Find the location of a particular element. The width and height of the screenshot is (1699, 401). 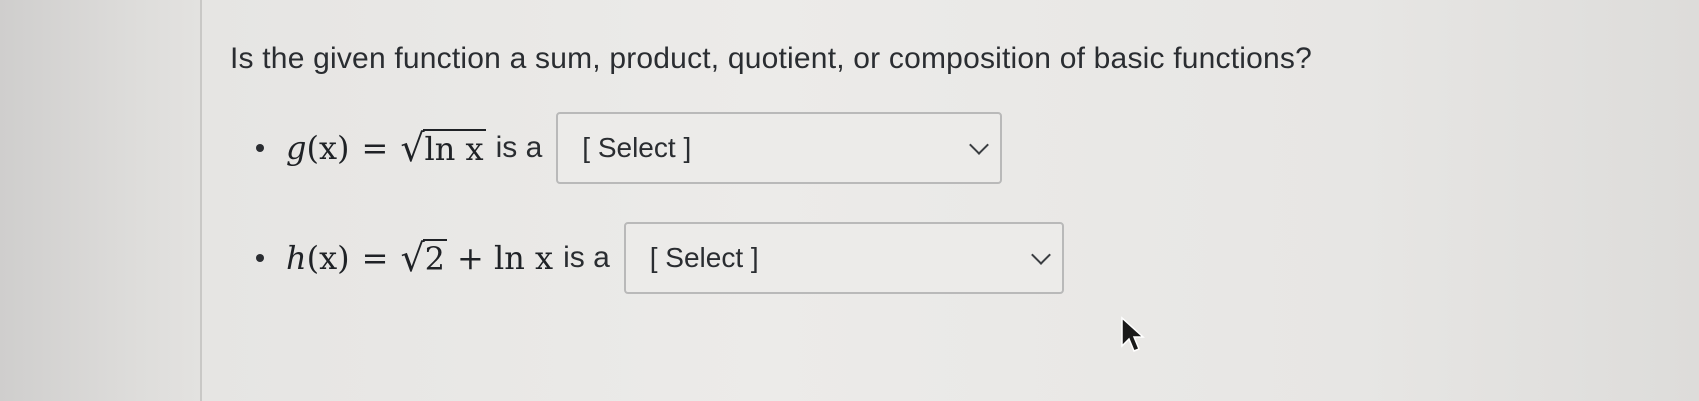

function-name: g is located at coordinates (296, 147).